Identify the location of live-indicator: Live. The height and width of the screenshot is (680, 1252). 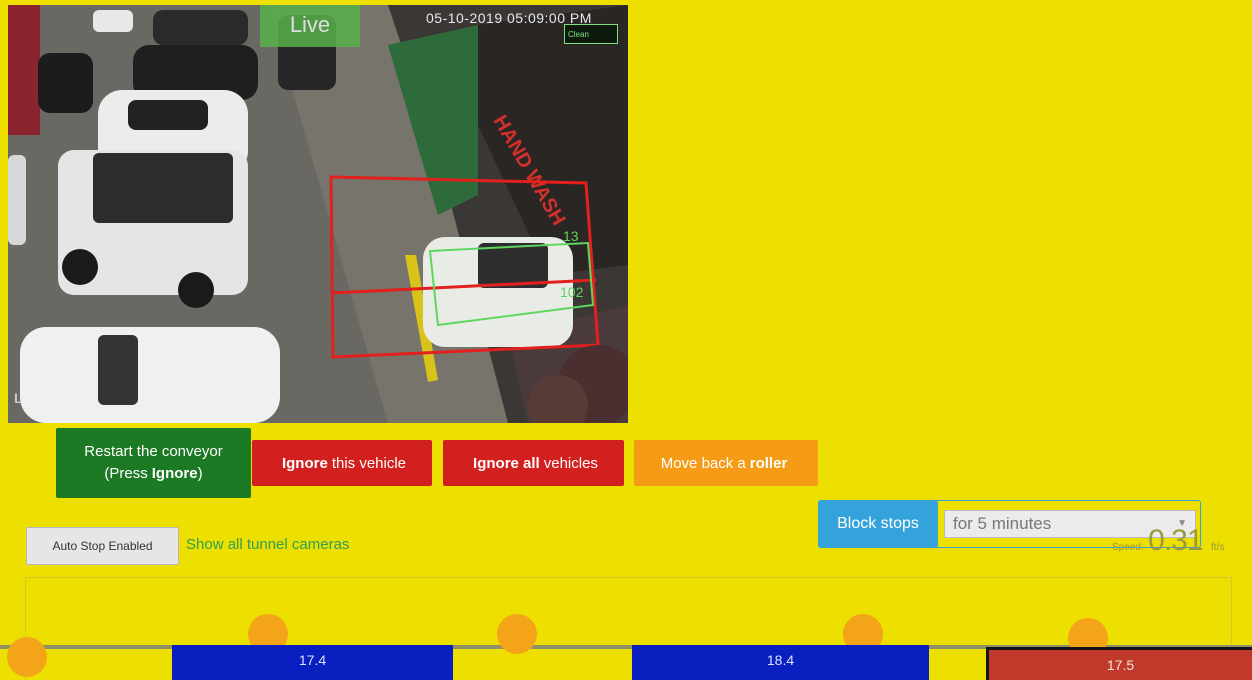
(310, 26).